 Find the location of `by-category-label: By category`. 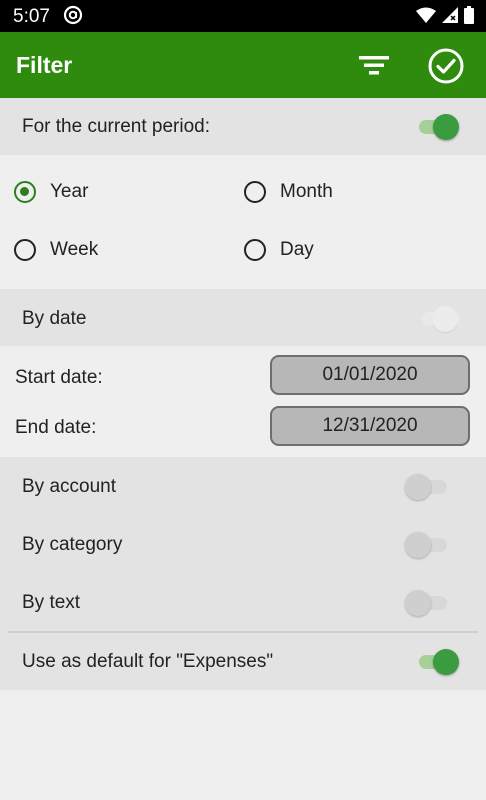

by-category-label: By category is located at coordinates (72, 544).